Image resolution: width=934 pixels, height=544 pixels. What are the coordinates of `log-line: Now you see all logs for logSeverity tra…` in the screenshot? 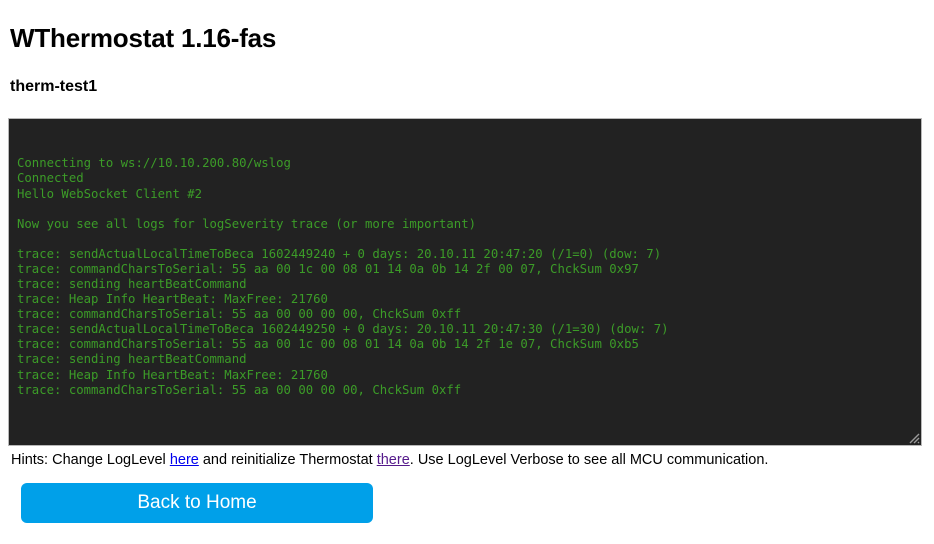 It's located at (247, 223).